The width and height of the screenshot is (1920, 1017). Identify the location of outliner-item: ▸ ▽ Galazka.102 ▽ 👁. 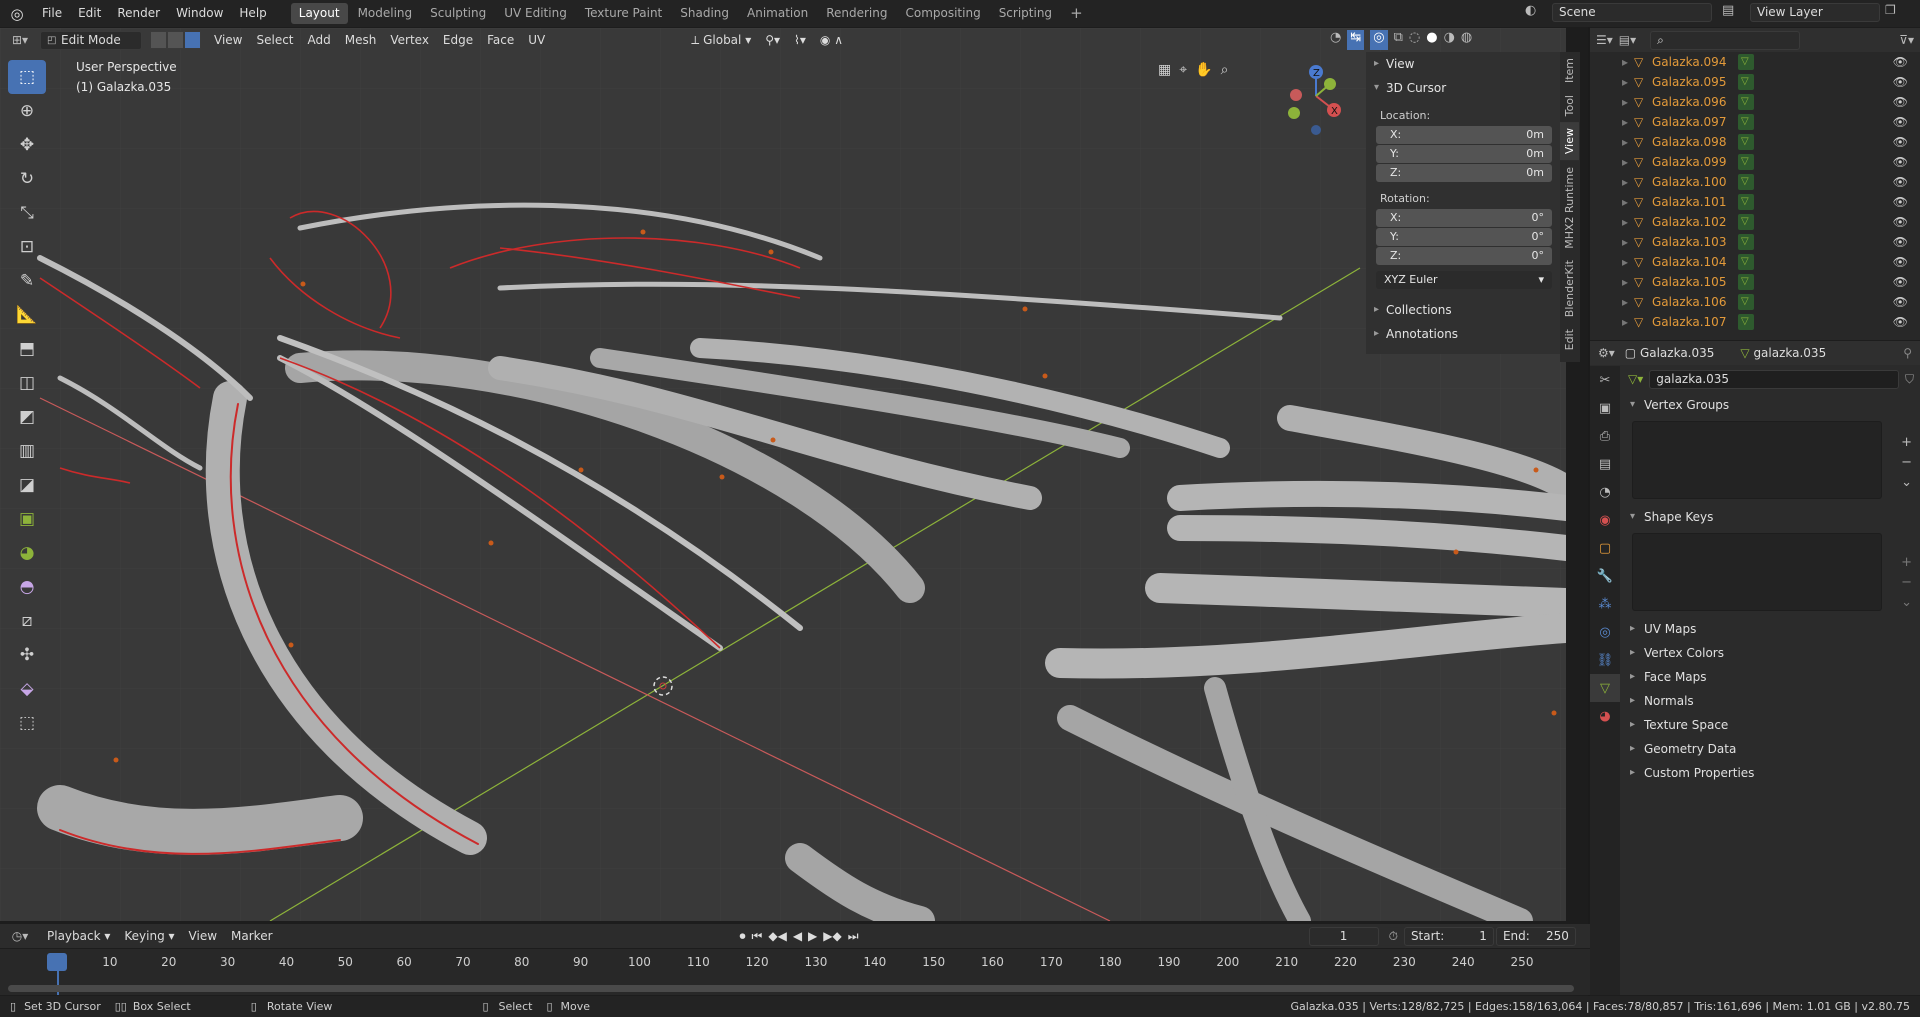
(1755, 222).